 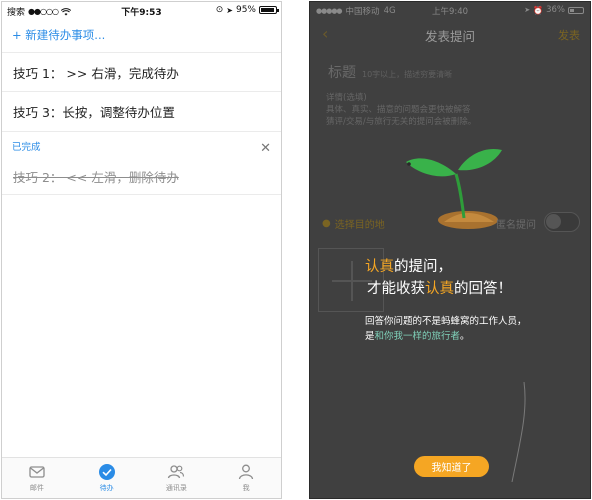 I want to click on title-label: 标题, so click(x=342, y=73).